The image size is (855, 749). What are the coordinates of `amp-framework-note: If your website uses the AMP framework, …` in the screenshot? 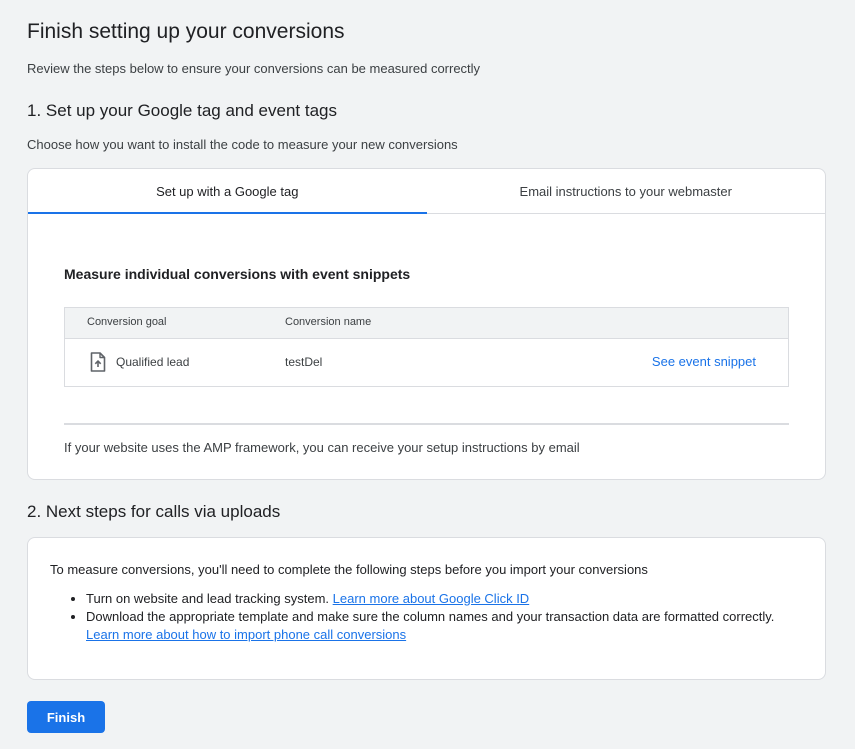 It's located at (322, 447).